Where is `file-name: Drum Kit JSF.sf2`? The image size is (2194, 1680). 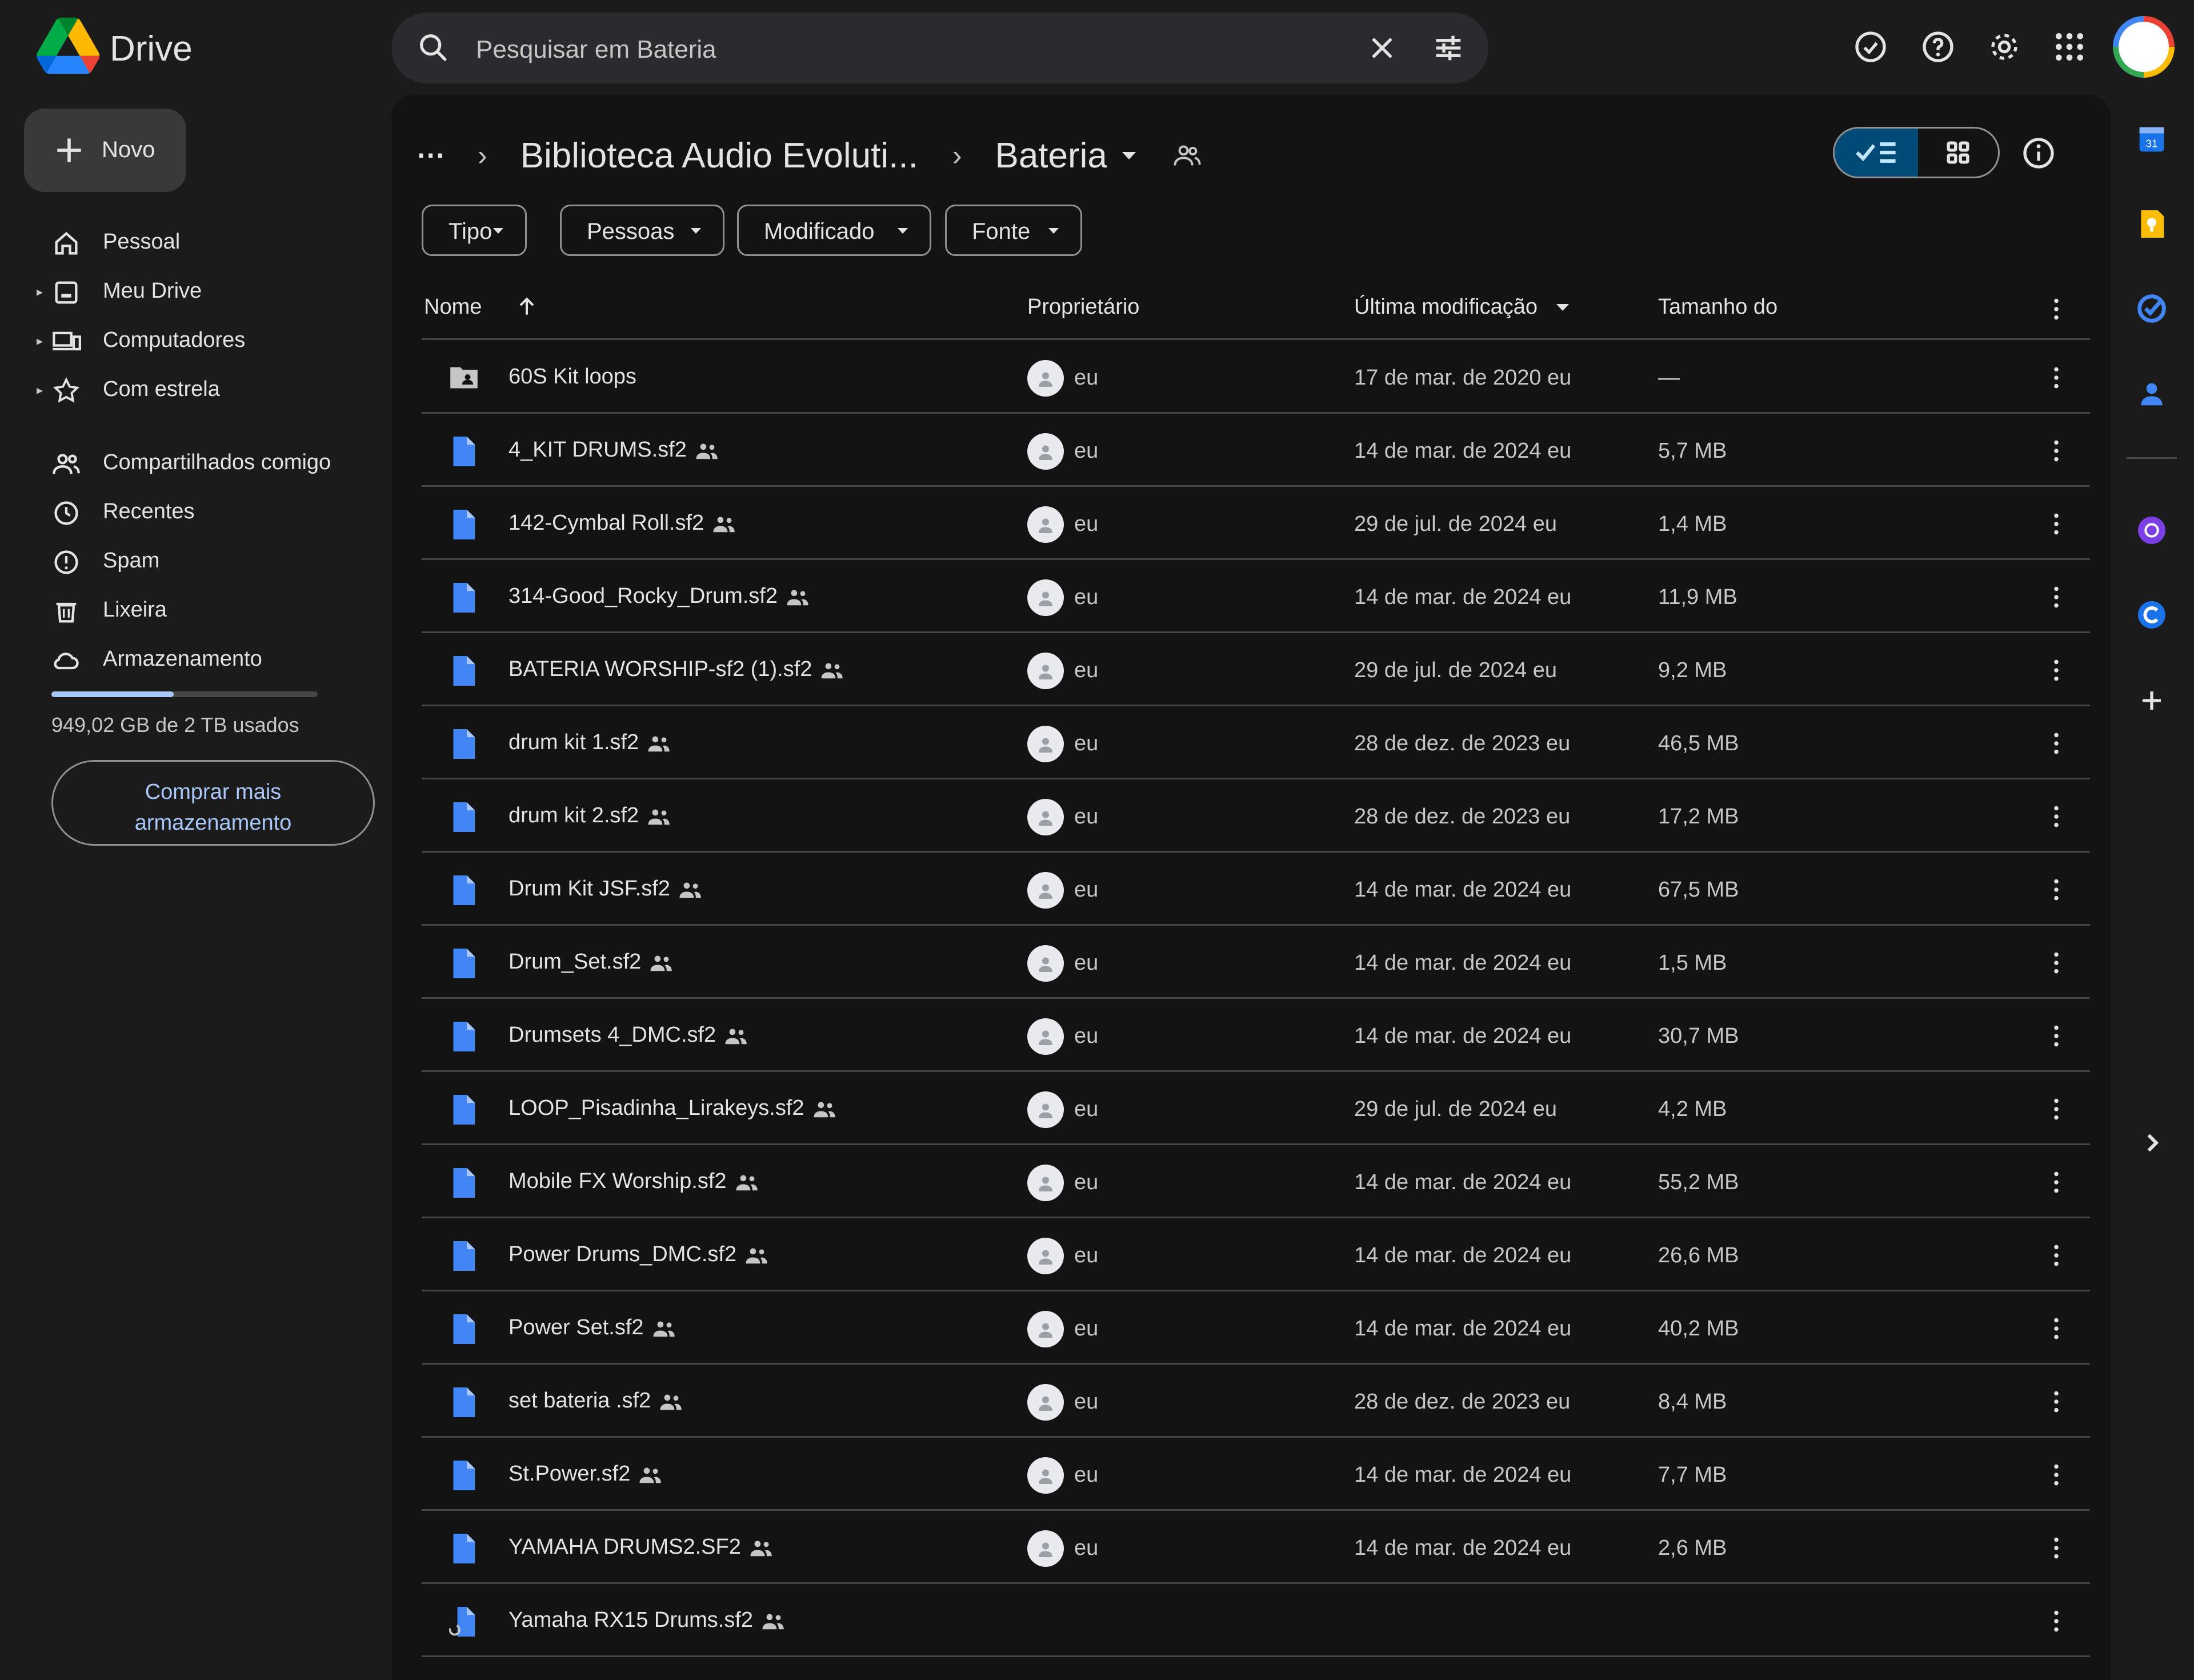
file-name: Drum Kit JSF.sf2 is located at coordinates (606, 889).